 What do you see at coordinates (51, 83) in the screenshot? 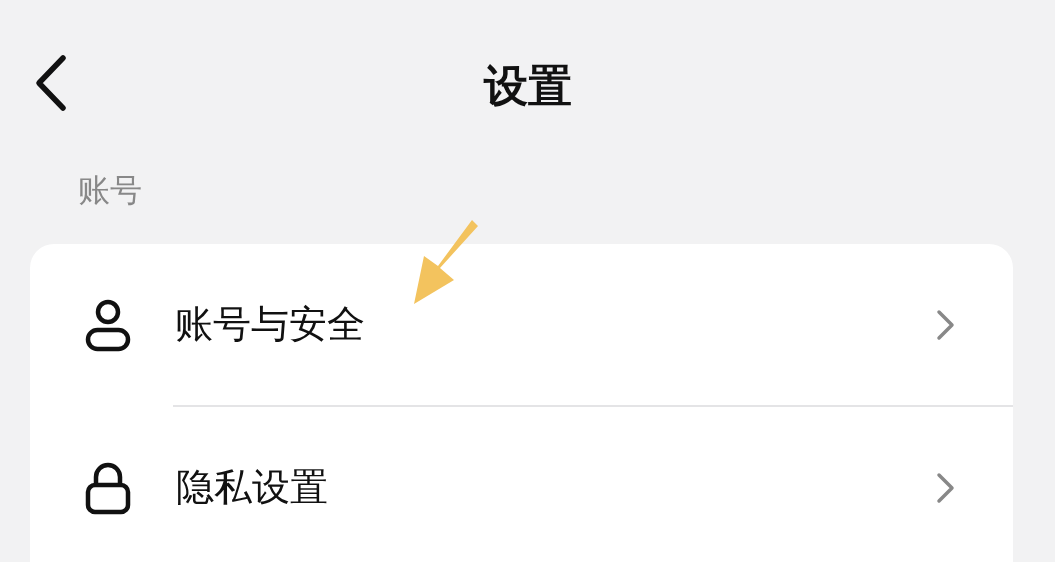
I see `back-button` at bounding box center [51, 83].